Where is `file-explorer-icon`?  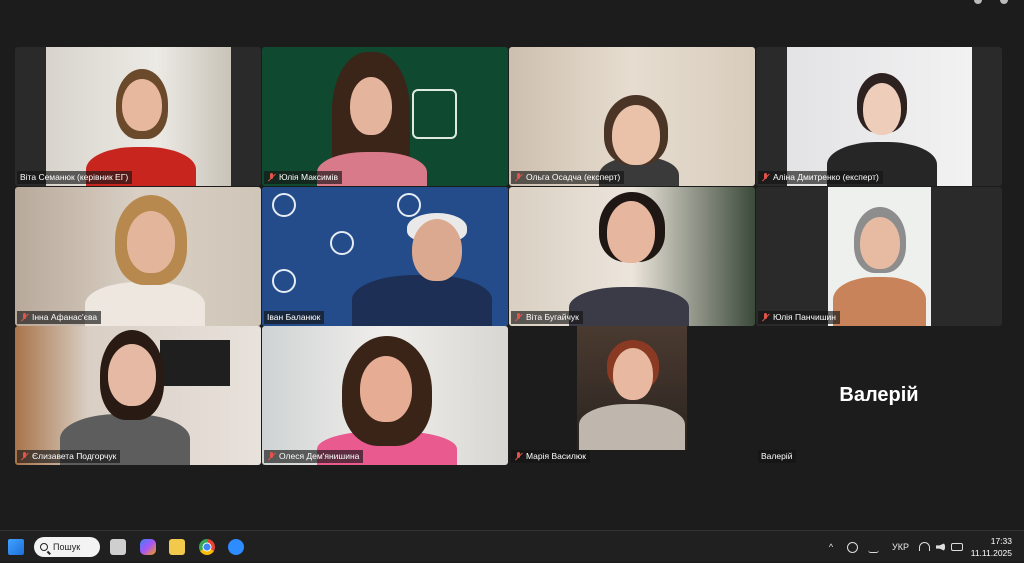
file-explorer-icon is located at coordinates (177, 547).